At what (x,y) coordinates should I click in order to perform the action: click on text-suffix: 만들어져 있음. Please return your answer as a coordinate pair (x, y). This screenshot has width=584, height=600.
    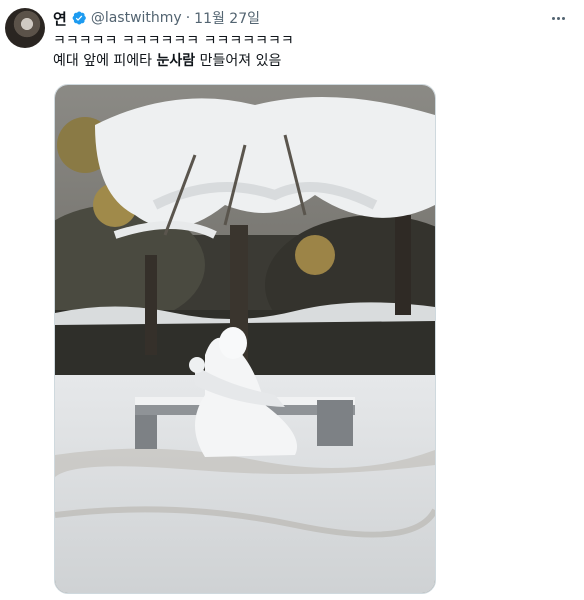
    Looking at the image, I should click on (238, 61).